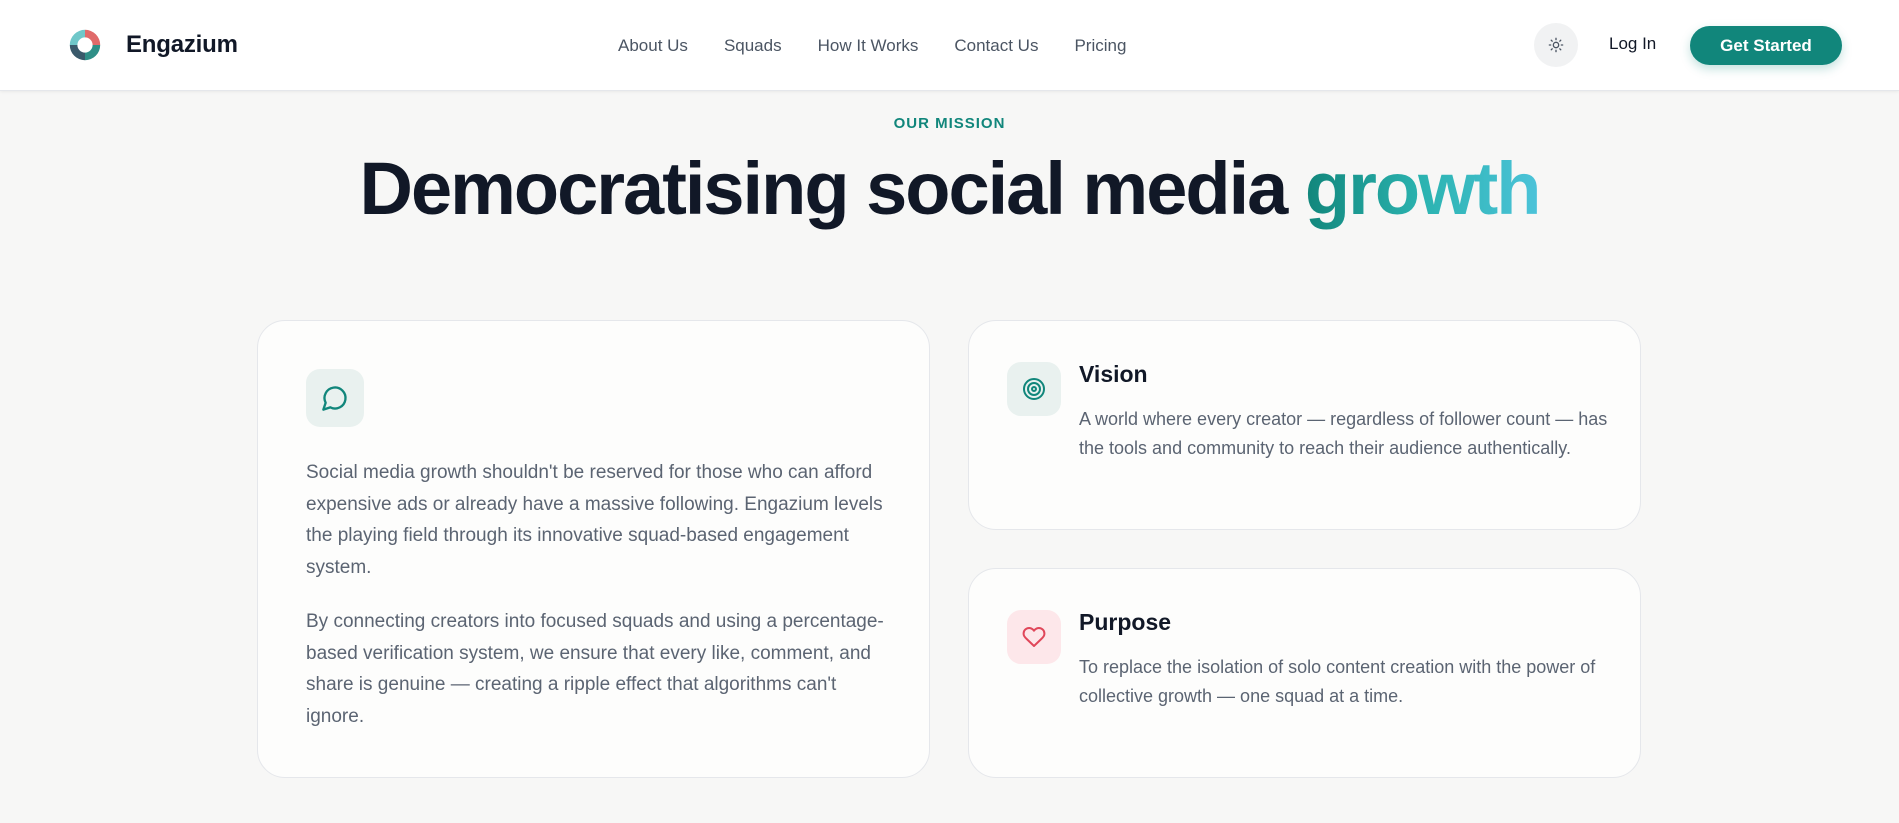  I want to click on get-started-button: Get Started, so click(1766, 45).